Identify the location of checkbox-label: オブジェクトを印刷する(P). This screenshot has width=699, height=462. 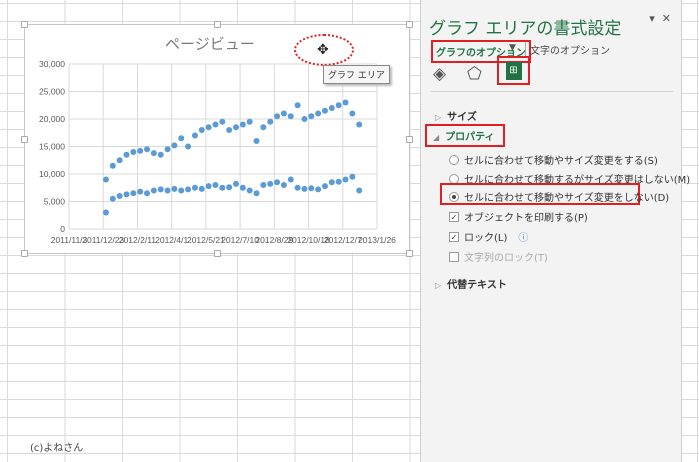
(526, 218).